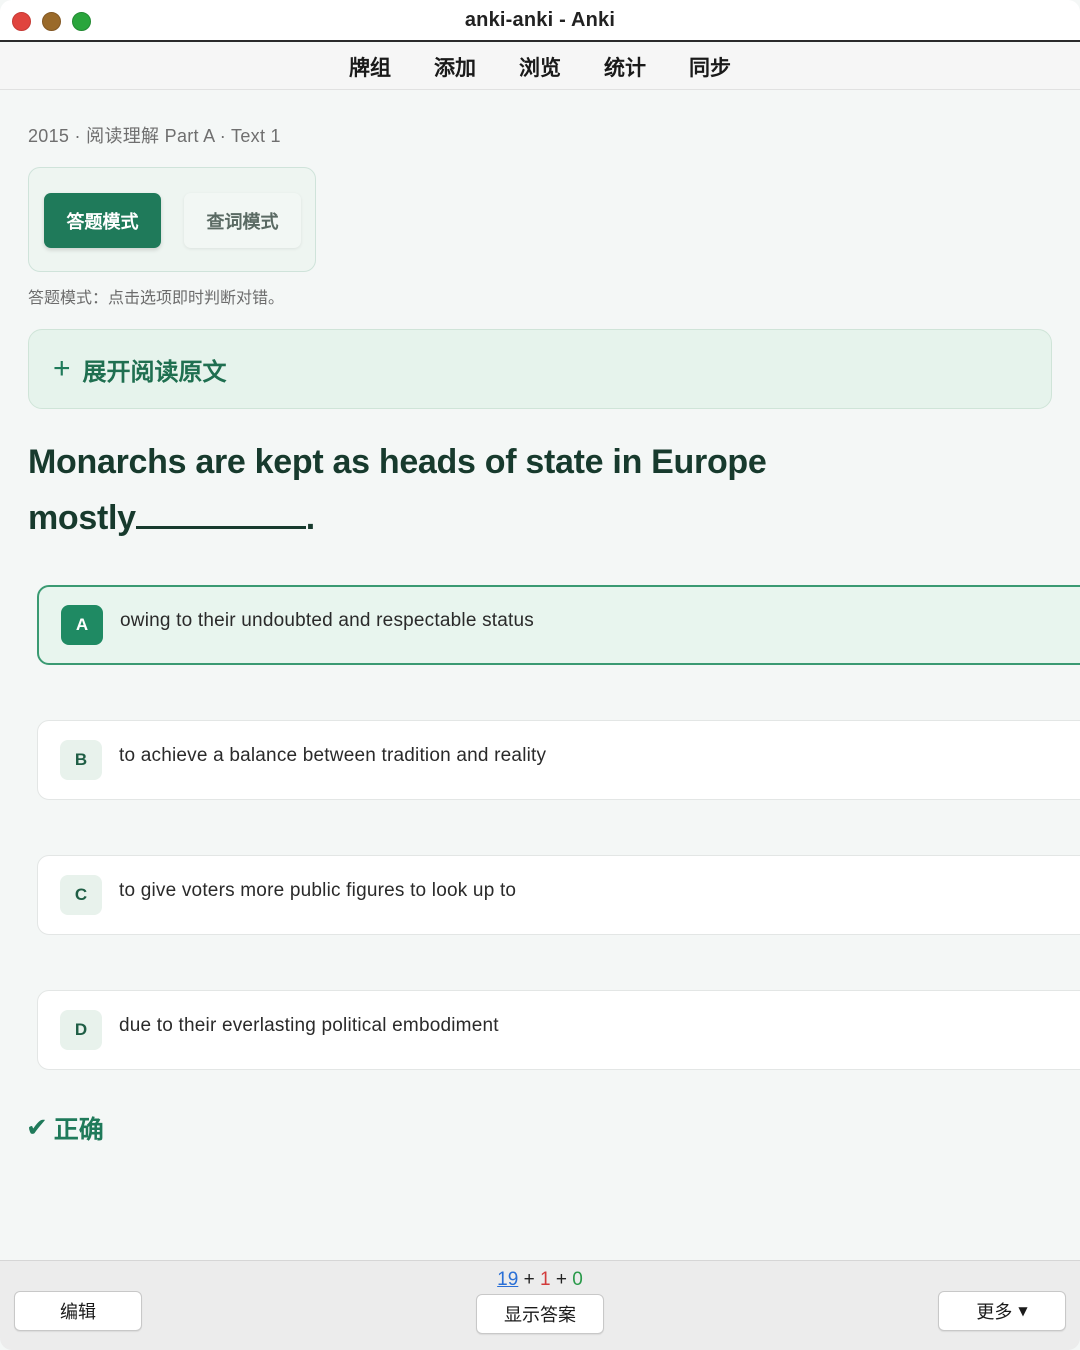 This screenshot has width=1080, height=1350. What do you see at coordinates (37, 1128) in the screenshot?
I see `check-icon: ✔` at bounding box center [37, 1128].